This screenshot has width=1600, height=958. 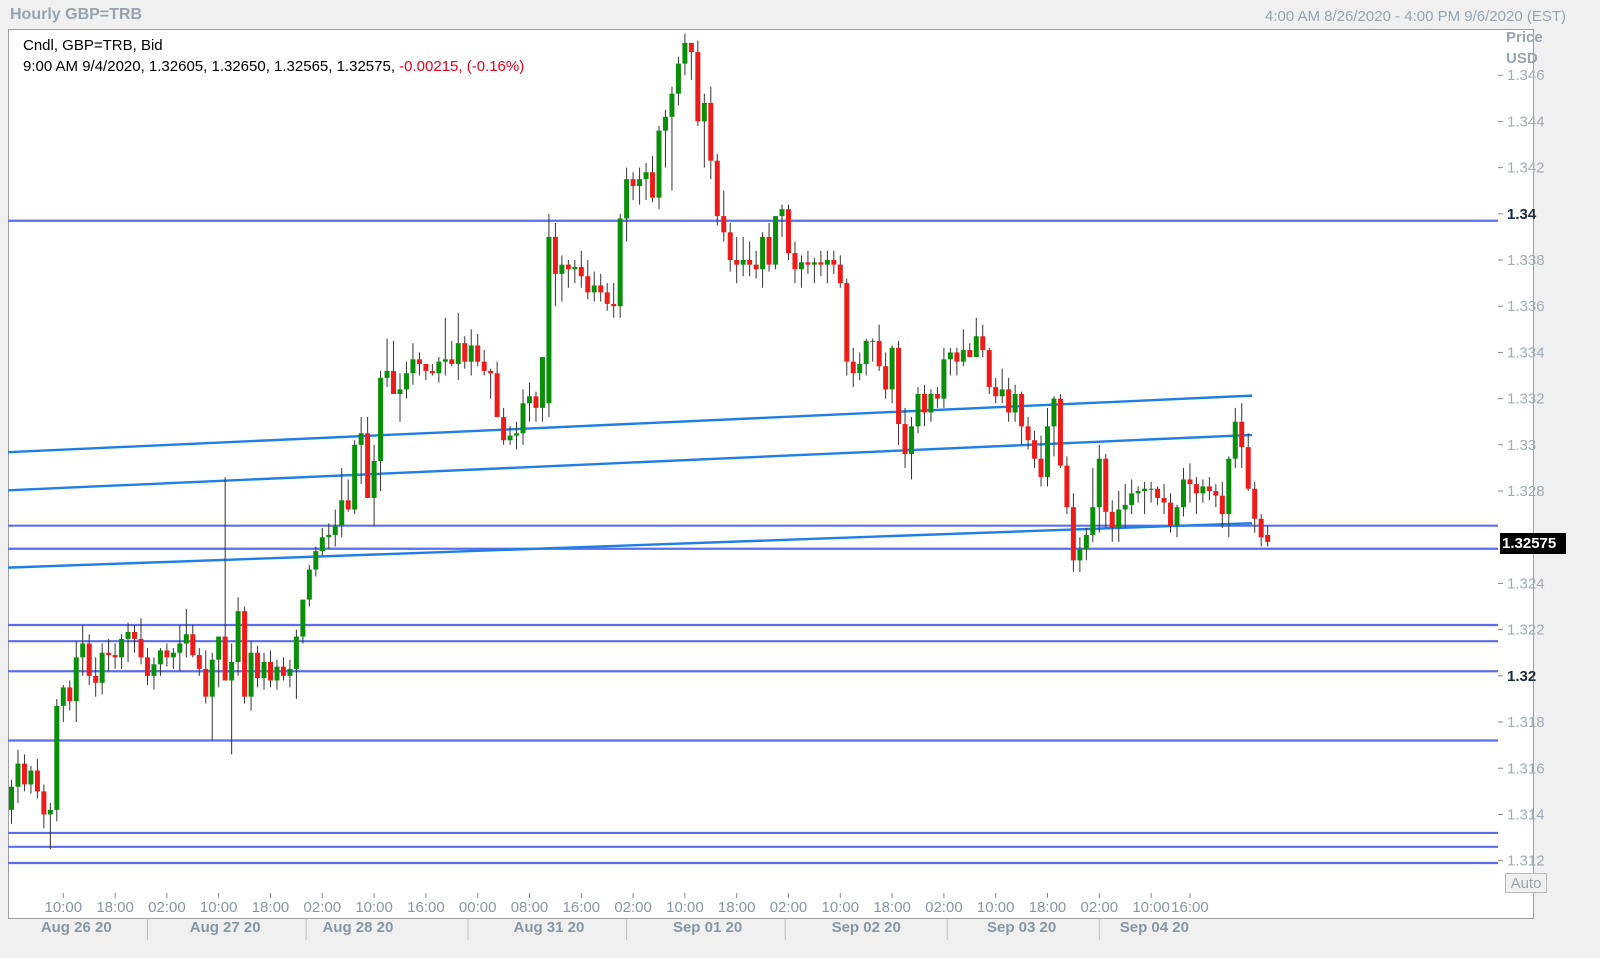 What do you see at coordinates (1526, 861) in the screenshot?
I see `y-tick-label: 1.312` at bounding box center [1526, 861].